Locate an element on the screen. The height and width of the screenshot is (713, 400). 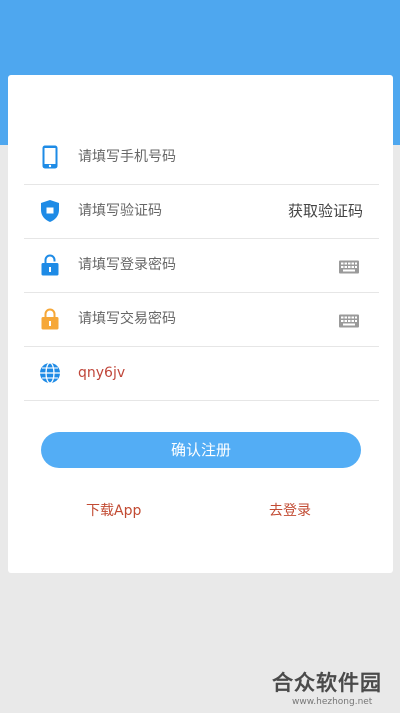
confirm-register-button: 确认注册 is located at coordinates (201, 450).